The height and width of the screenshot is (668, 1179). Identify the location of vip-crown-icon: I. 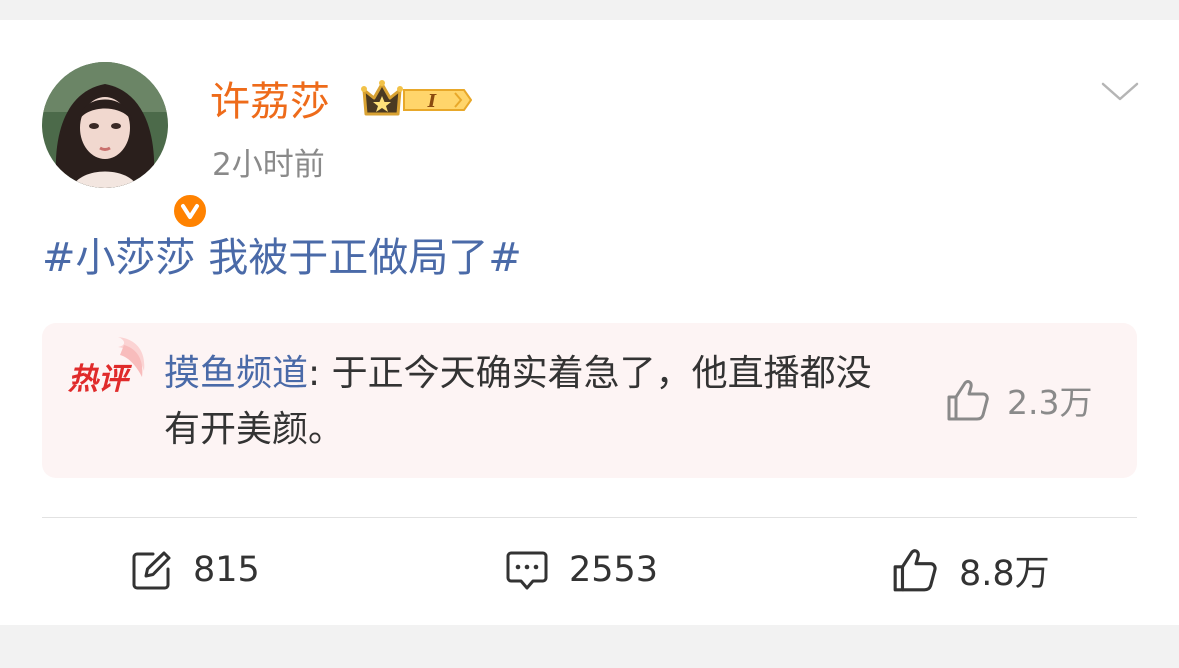
(416, 100).